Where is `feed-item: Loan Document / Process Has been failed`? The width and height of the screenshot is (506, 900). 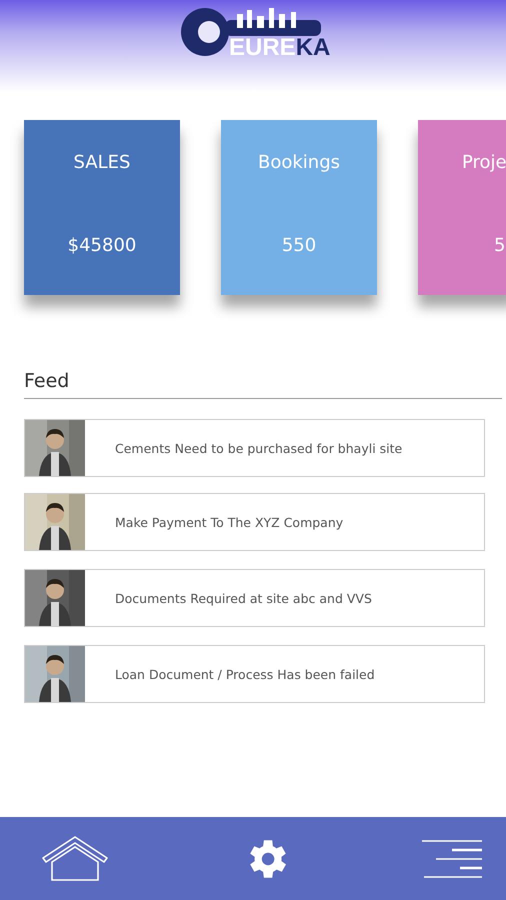
feed-item: Loan Document / Process Has been failed is located at coordinates (254, 674).